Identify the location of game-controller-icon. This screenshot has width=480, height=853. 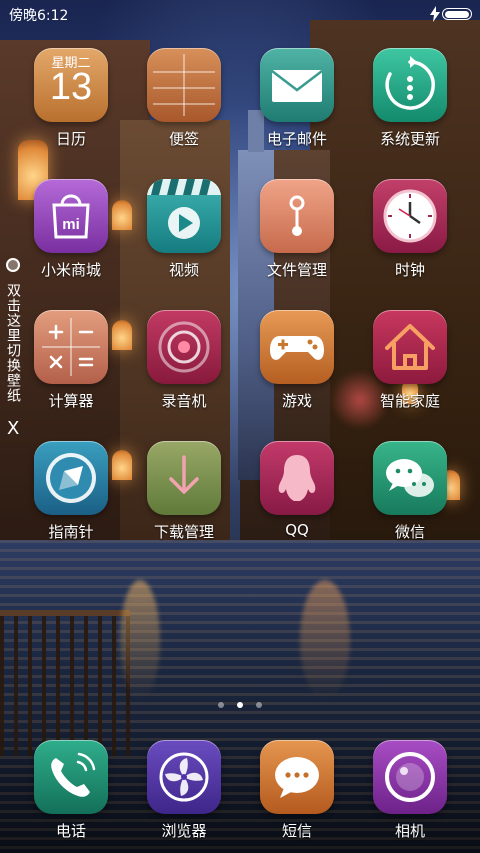
(297, 347).